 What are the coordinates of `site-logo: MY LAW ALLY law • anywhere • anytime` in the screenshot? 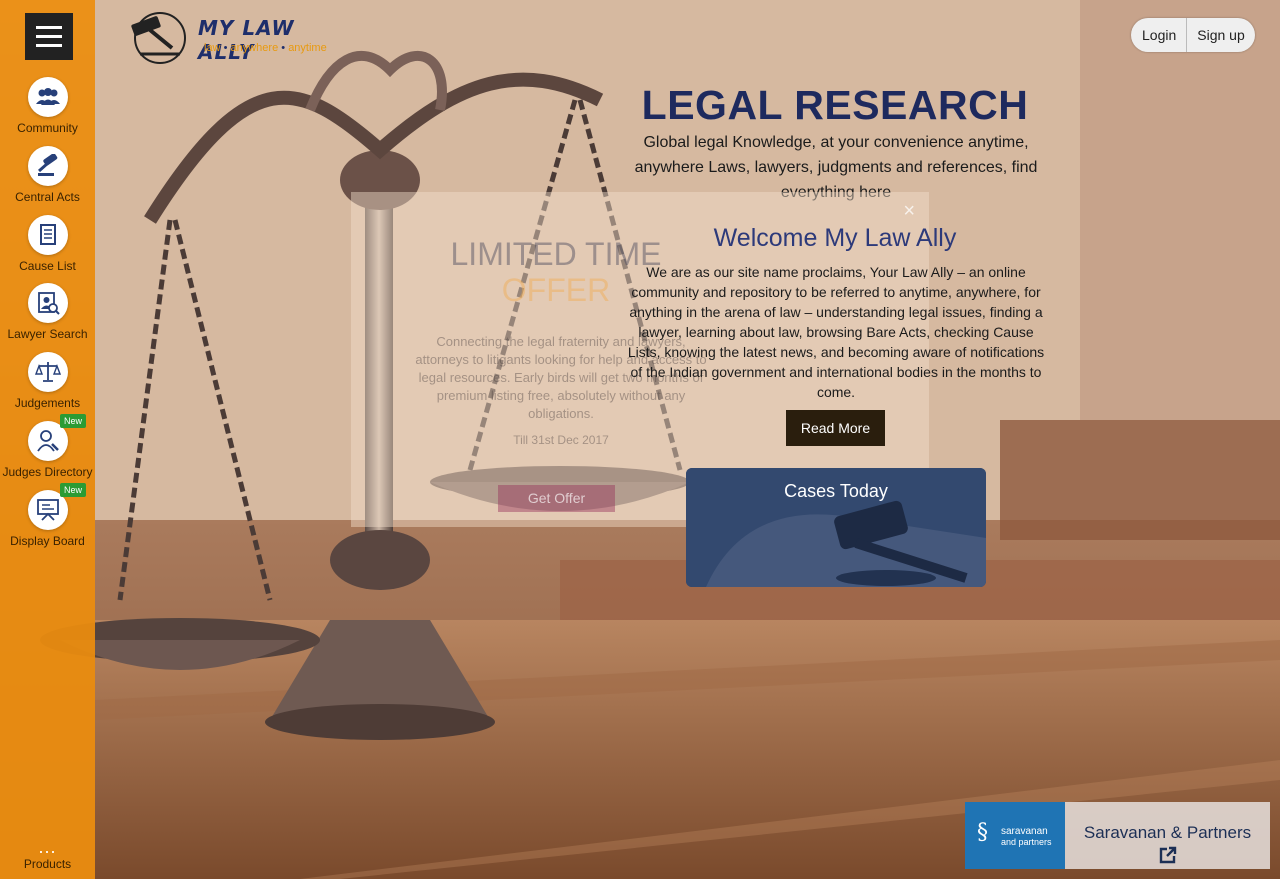 It's located at (233, 36).